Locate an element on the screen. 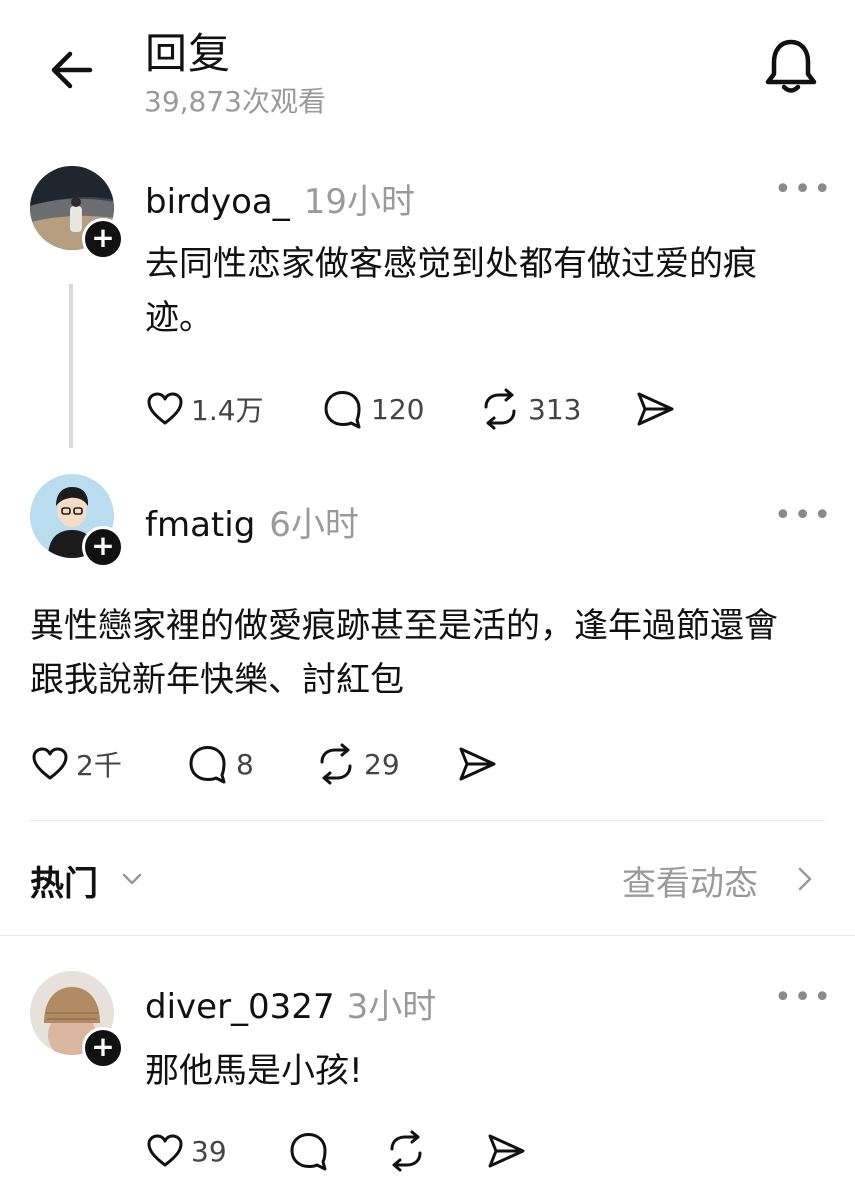 The width and height of the screenshot is (855, 1199). repost-button: 313 is located at coordinates (529, 409).